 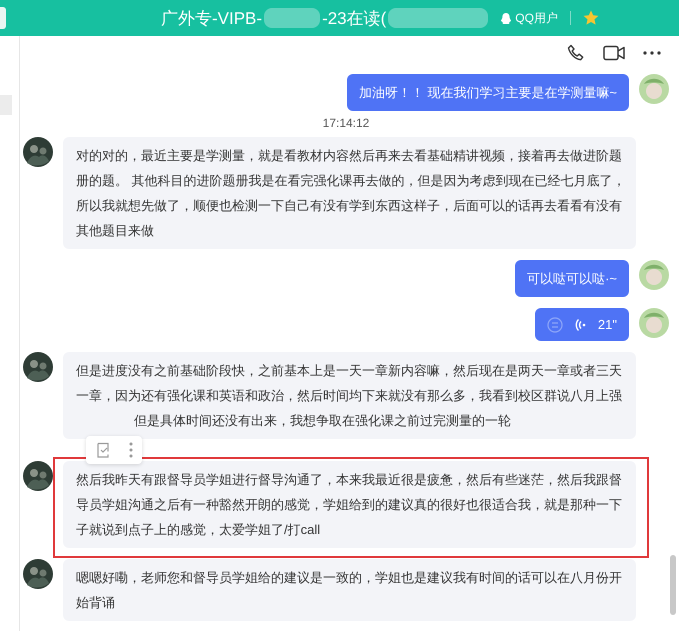 What do you see at coordinates (349, 504) in the screenshot?
I see `message-text: 然后我昨天有跟督导员学姐进行督导沟通了，本来我最近很是疲惫，然后有些迷茫，然后我跟督导员学姐沟通之后有一种豁然开朗的感觉，学姐给到的建议真的很好也很适合我，就是那种一下子就说到点子上的感觉，太爱学姐了/打call` at bounding box center [349, 504].